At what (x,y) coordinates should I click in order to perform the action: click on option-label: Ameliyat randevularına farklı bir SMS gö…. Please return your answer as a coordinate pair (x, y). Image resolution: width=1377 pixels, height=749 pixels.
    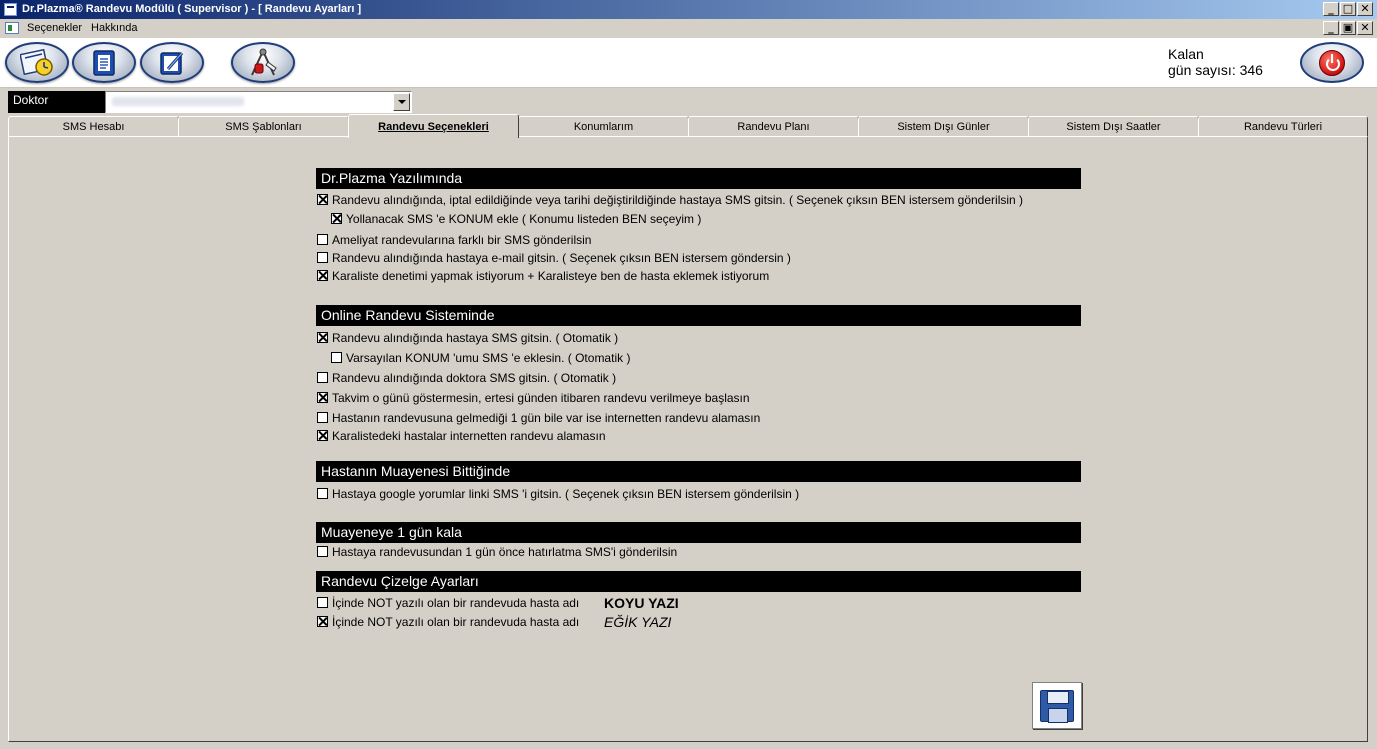
    Looking at the image, I should click on (462, 240).